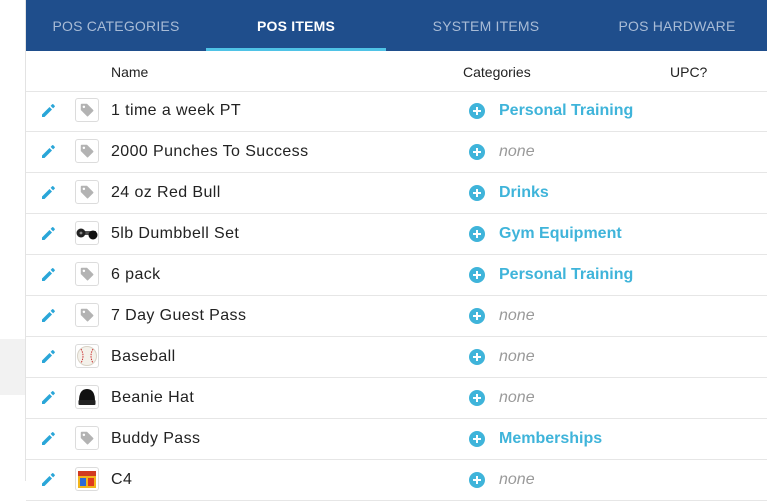  What do you see at coordinates (396, 357) in the screenshot?
I see `table-row: Baseball none` at bounding box center [396, 357].